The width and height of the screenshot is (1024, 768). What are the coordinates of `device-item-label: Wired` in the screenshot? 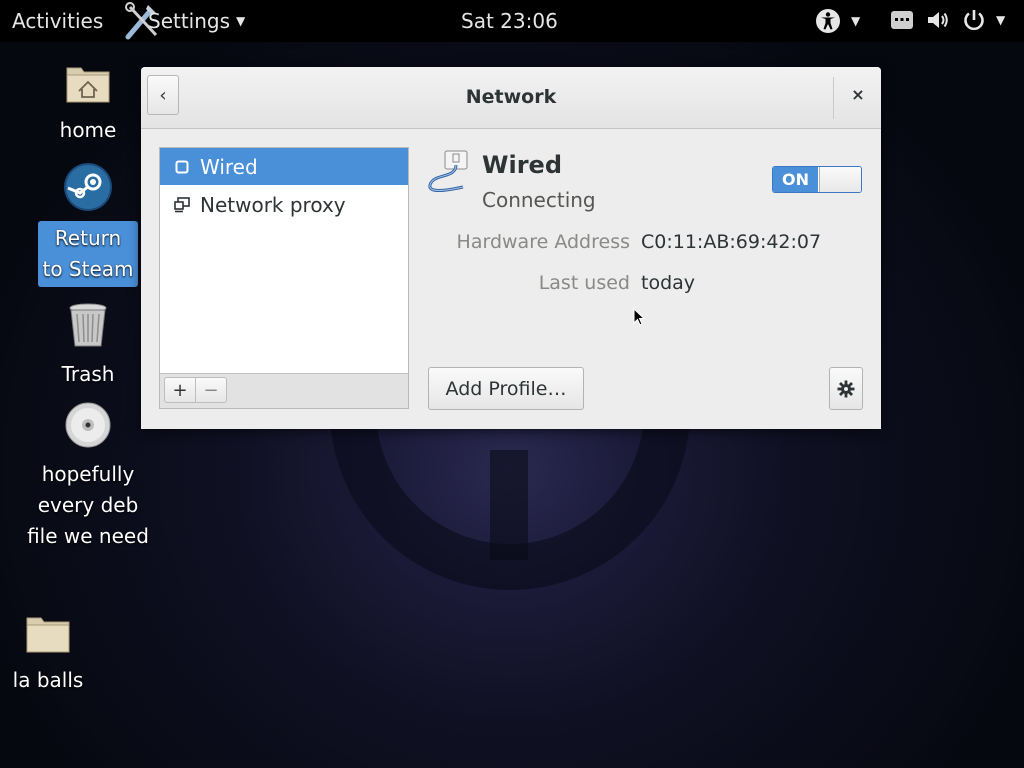 It's located at (229, 166).